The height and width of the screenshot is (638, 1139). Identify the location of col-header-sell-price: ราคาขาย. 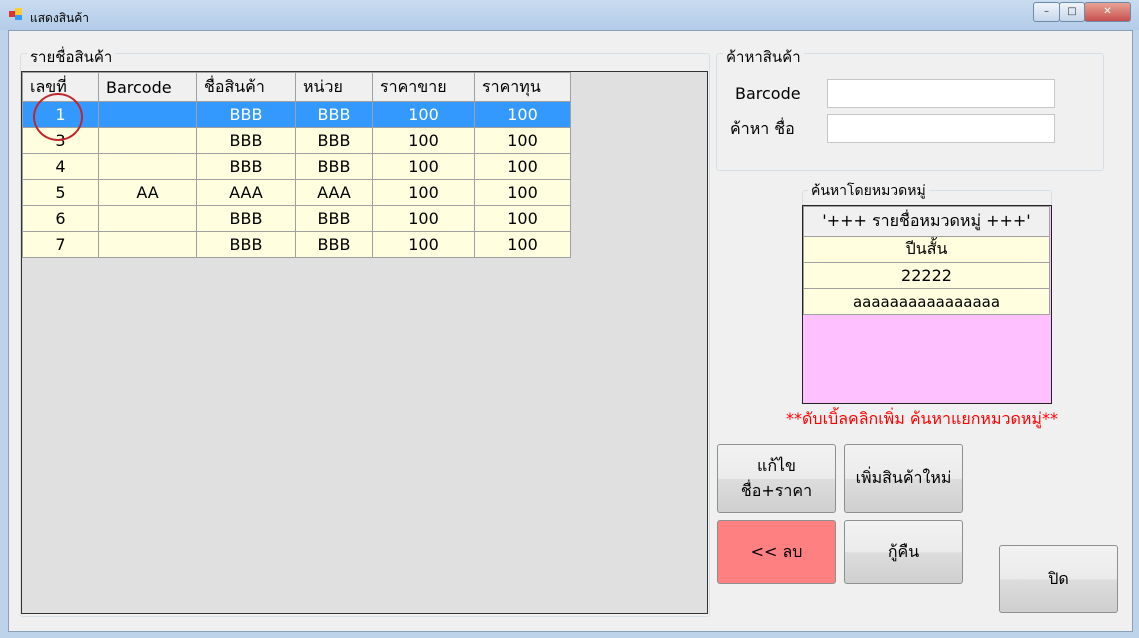
(423, 87).